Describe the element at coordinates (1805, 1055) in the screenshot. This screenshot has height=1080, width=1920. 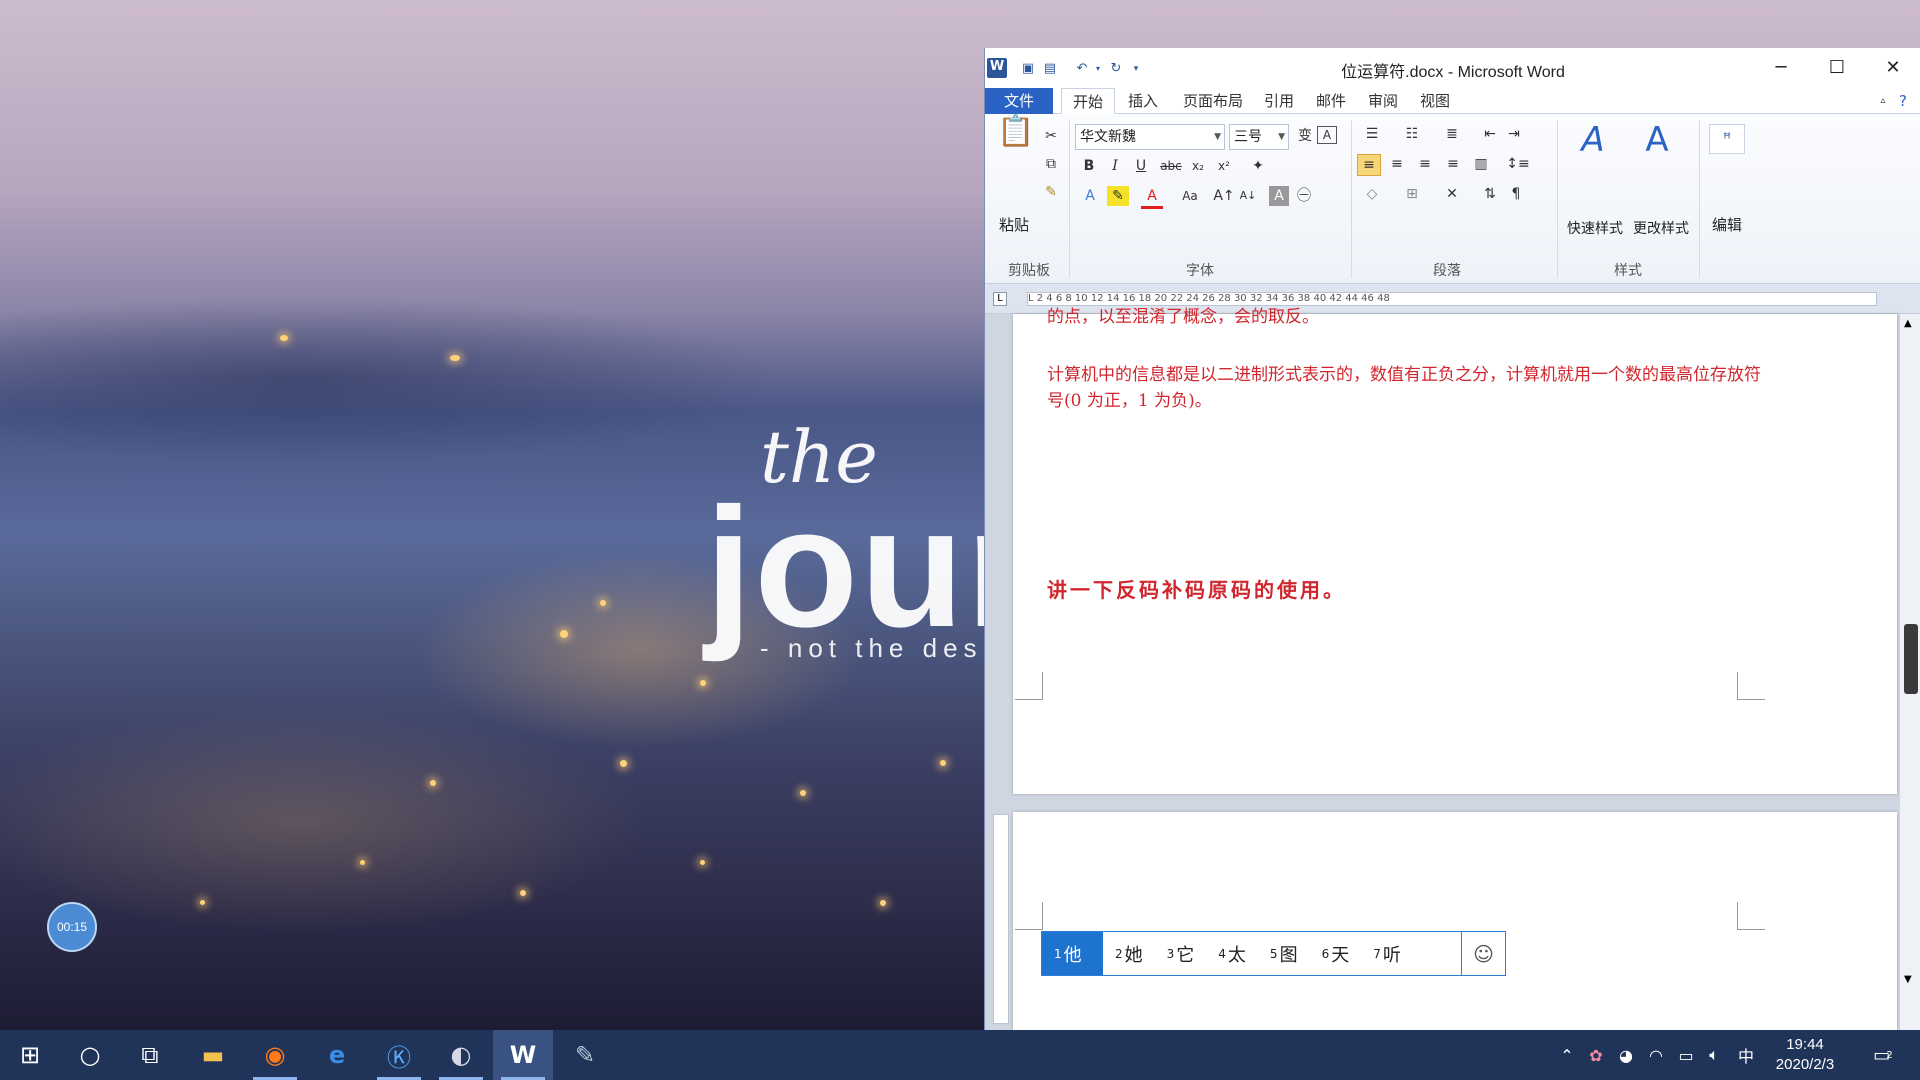
I see `clock: 19:44 2020/2/3` at that location.